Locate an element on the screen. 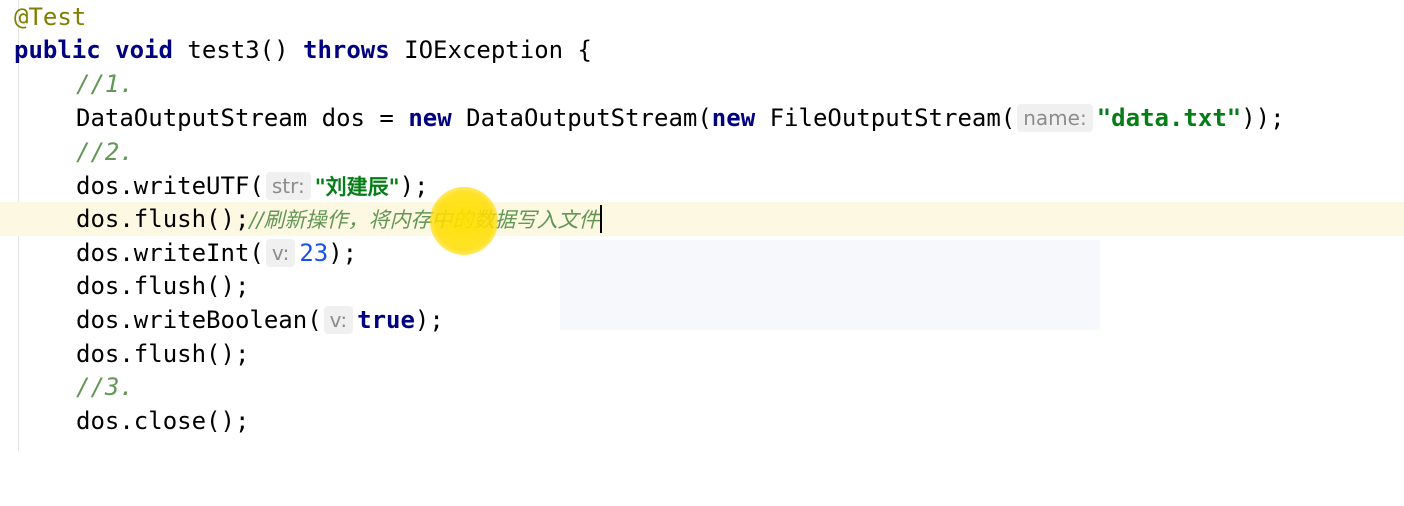  number-literal: 23 is located at coordinates (314, 253).